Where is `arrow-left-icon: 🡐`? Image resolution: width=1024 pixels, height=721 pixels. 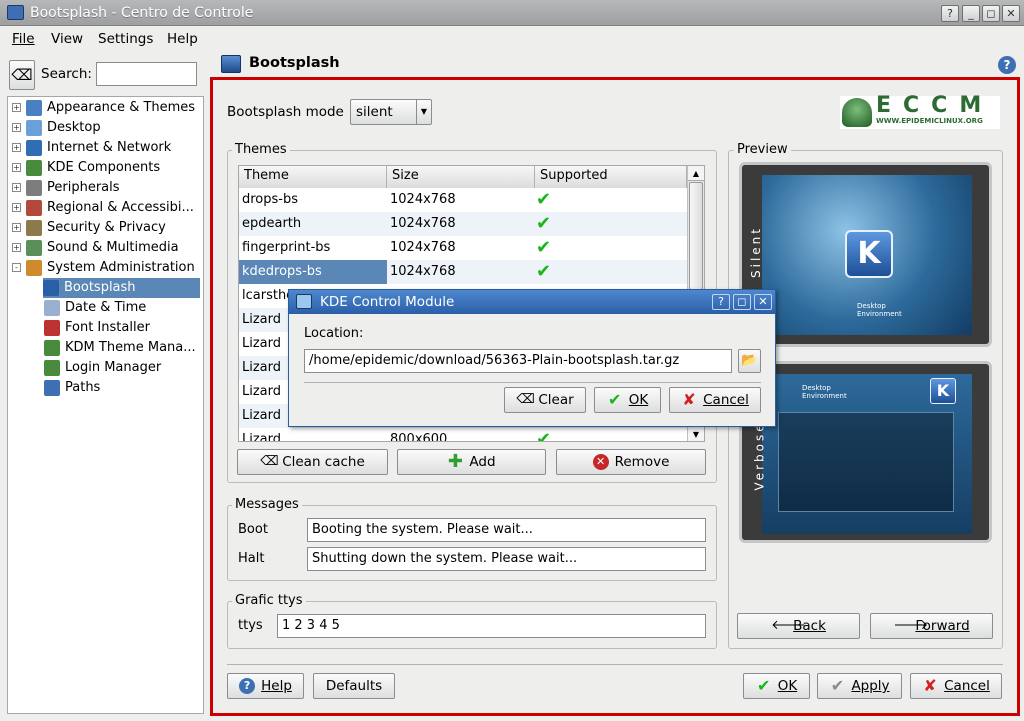
arrow-left-icon: 🡐 is located at coordinates (788, 625).